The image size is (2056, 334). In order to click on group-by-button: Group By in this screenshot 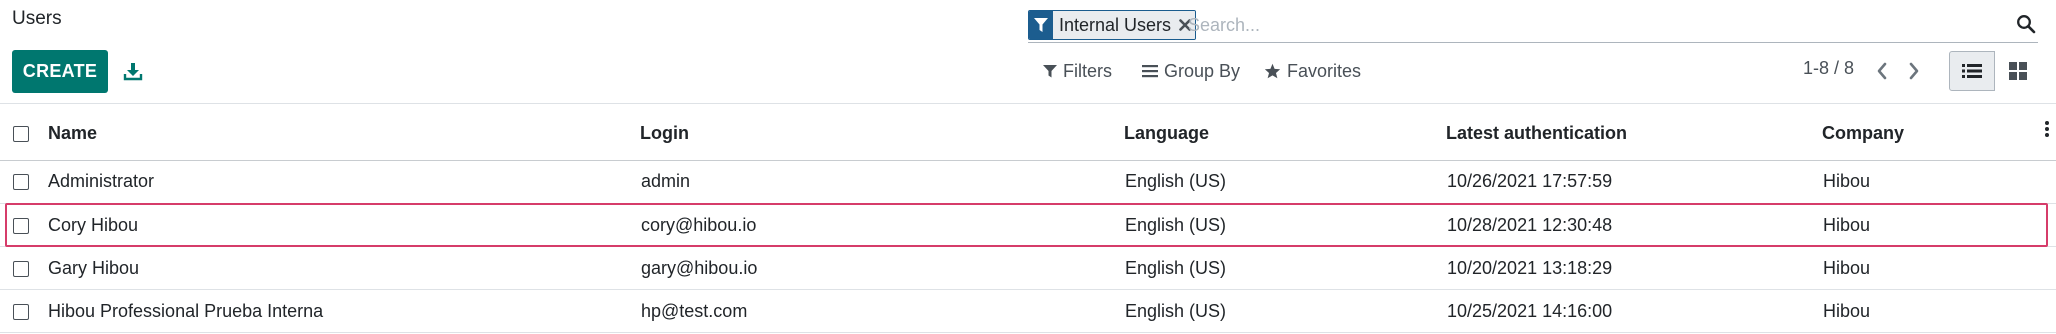, I will do `click(1191, 71)`.